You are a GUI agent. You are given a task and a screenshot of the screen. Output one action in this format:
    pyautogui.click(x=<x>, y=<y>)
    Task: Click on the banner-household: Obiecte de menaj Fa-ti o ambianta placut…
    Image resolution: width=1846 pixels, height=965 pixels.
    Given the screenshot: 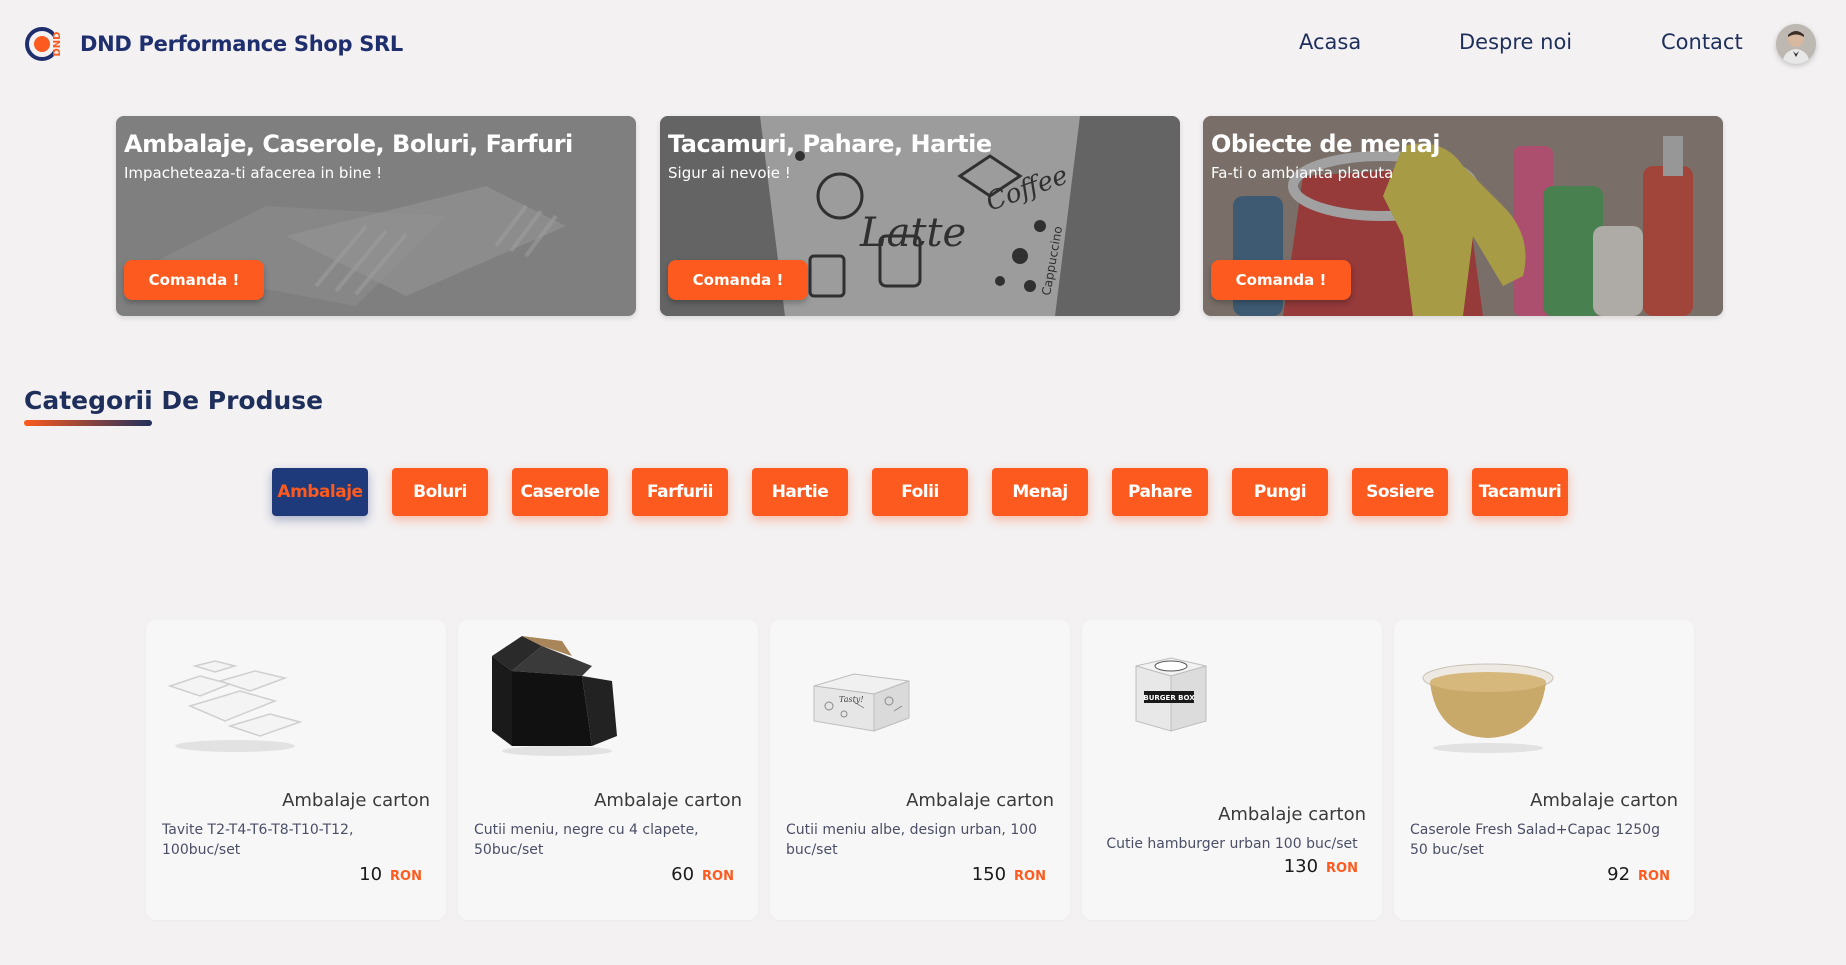 What is the action you would take?
    pyautogui.click(x=1463, y=216)
    